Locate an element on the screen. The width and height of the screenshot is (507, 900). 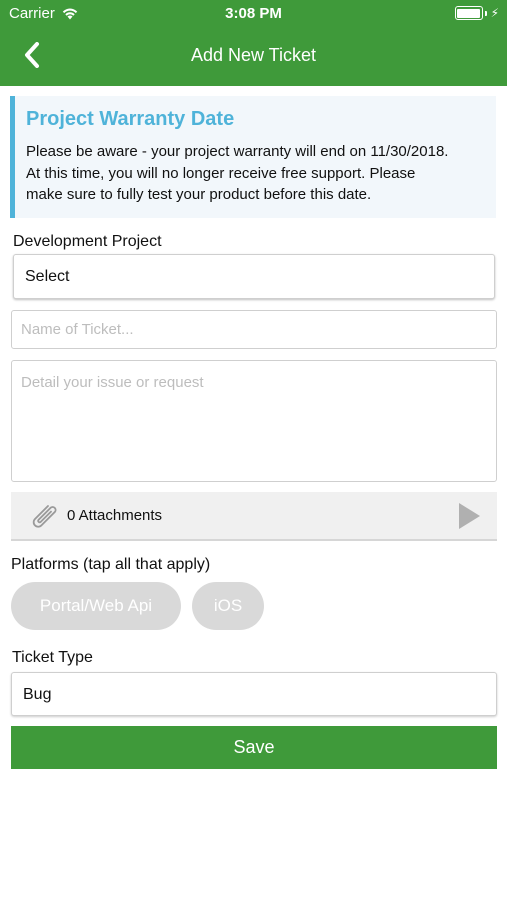
platform-chip-portal-web-api: Portal/Web Api is located at coordinates (96, 606).